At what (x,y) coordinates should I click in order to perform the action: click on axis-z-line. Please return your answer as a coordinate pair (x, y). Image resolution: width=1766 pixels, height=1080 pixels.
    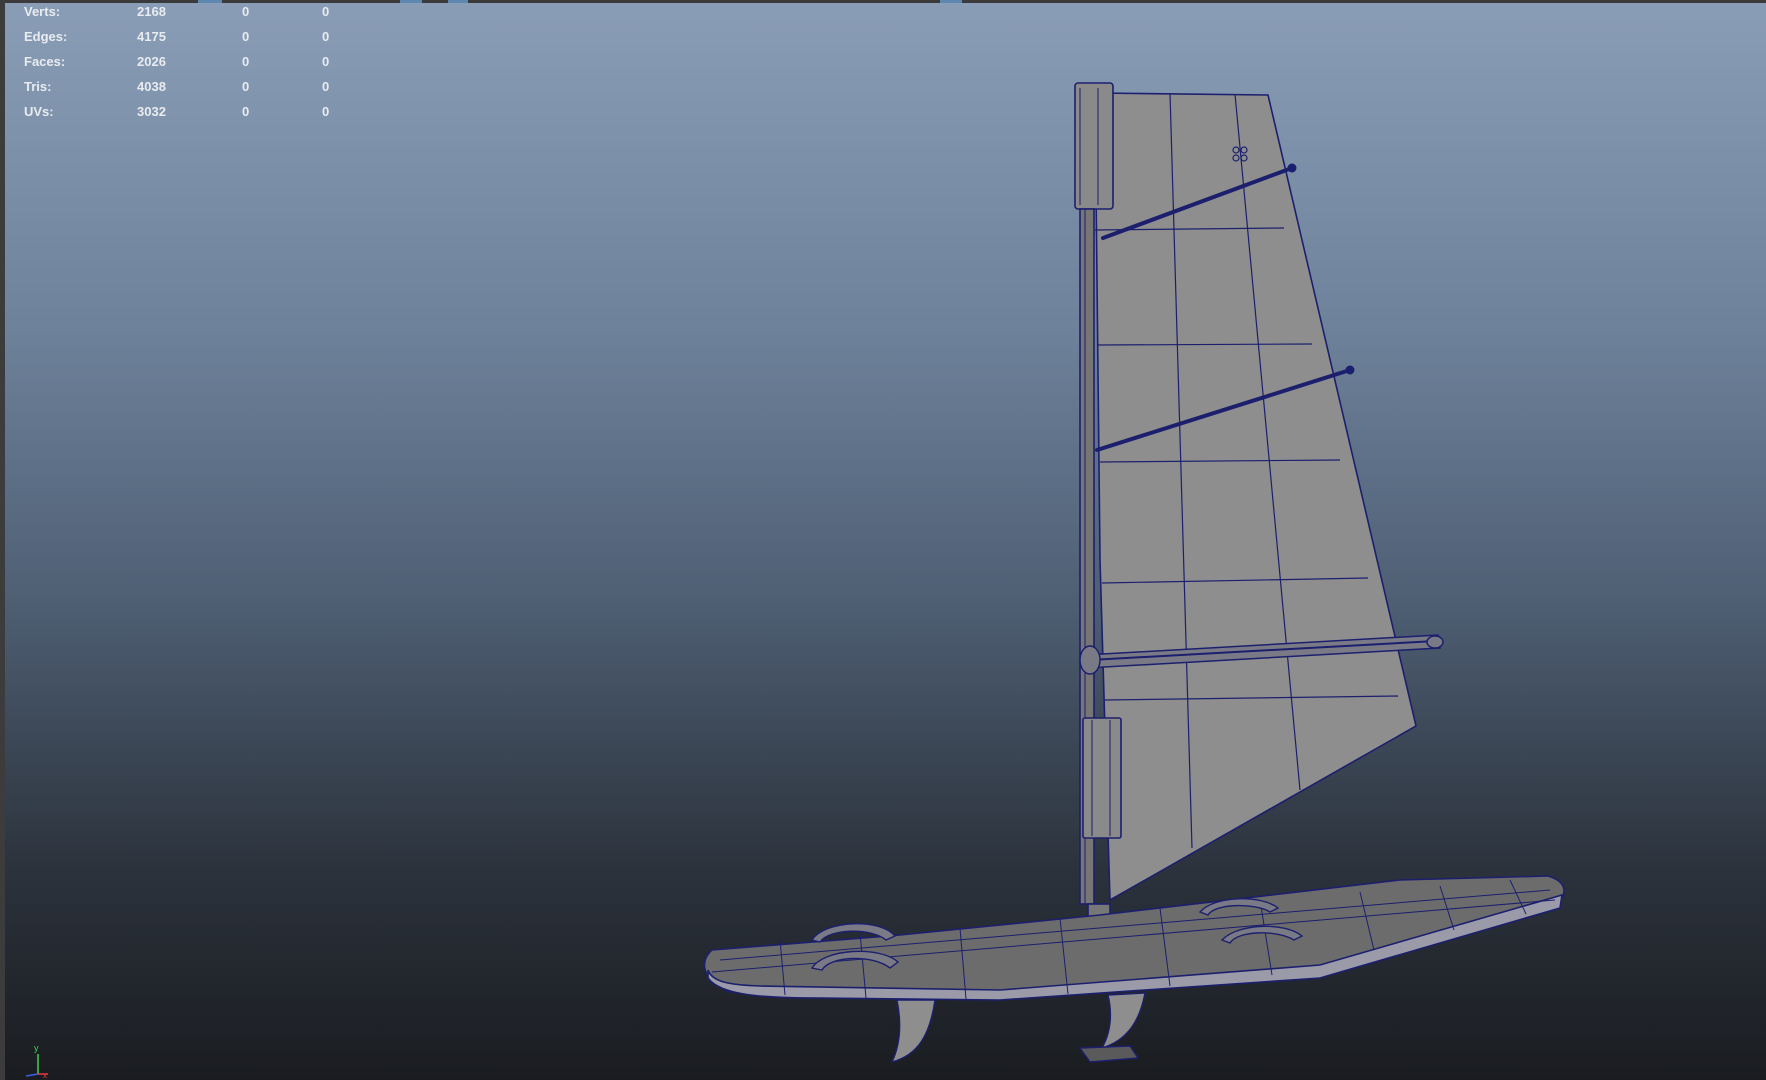
    Looking at the image, I should click on (32, 1075).